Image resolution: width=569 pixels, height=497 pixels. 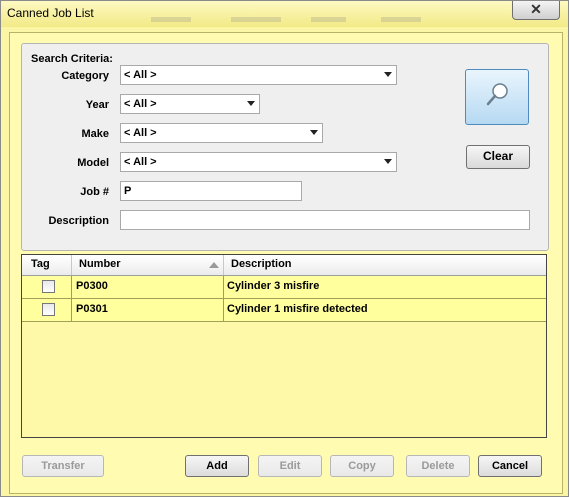 I want to click on model-select: < All >, so click(x=258, y=162).